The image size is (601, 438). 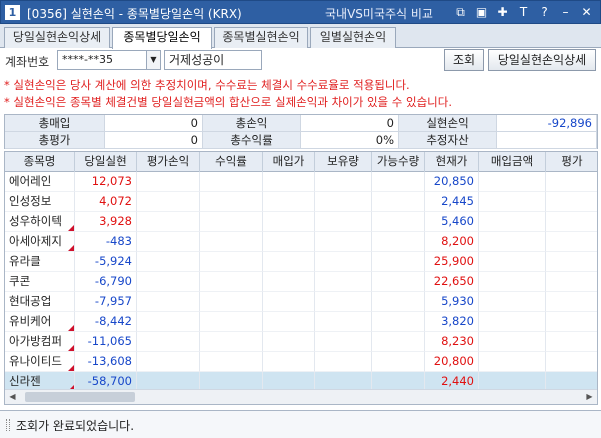 What do you see at coordinates (301, 362) in the screenshot?
I see `table-row: 유나이티드 -13,608 20,800` at bounding box center [301, 362].